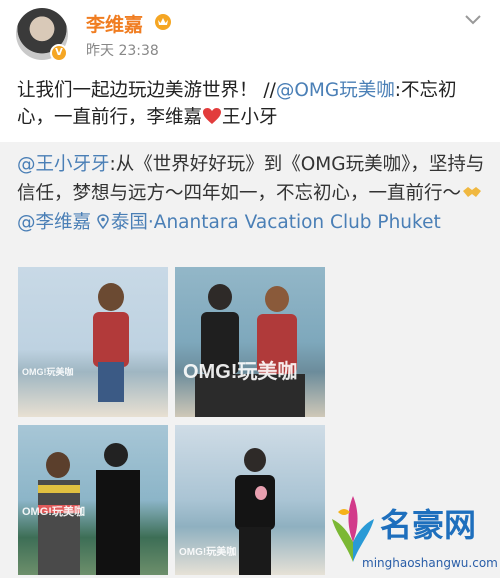 The width and height of the screenshot is (500, 578). I want to click on post-header: V 李维嘉 昨天 23:38, so click(250, 31).